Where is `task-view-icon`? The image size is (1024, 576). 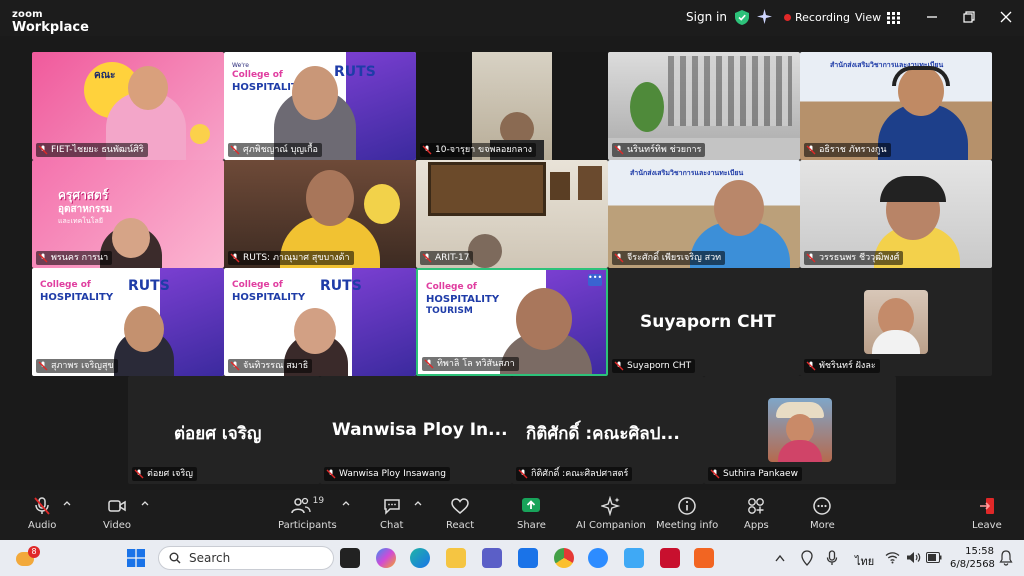 task-view-icon is located at coordinates (350, 558).